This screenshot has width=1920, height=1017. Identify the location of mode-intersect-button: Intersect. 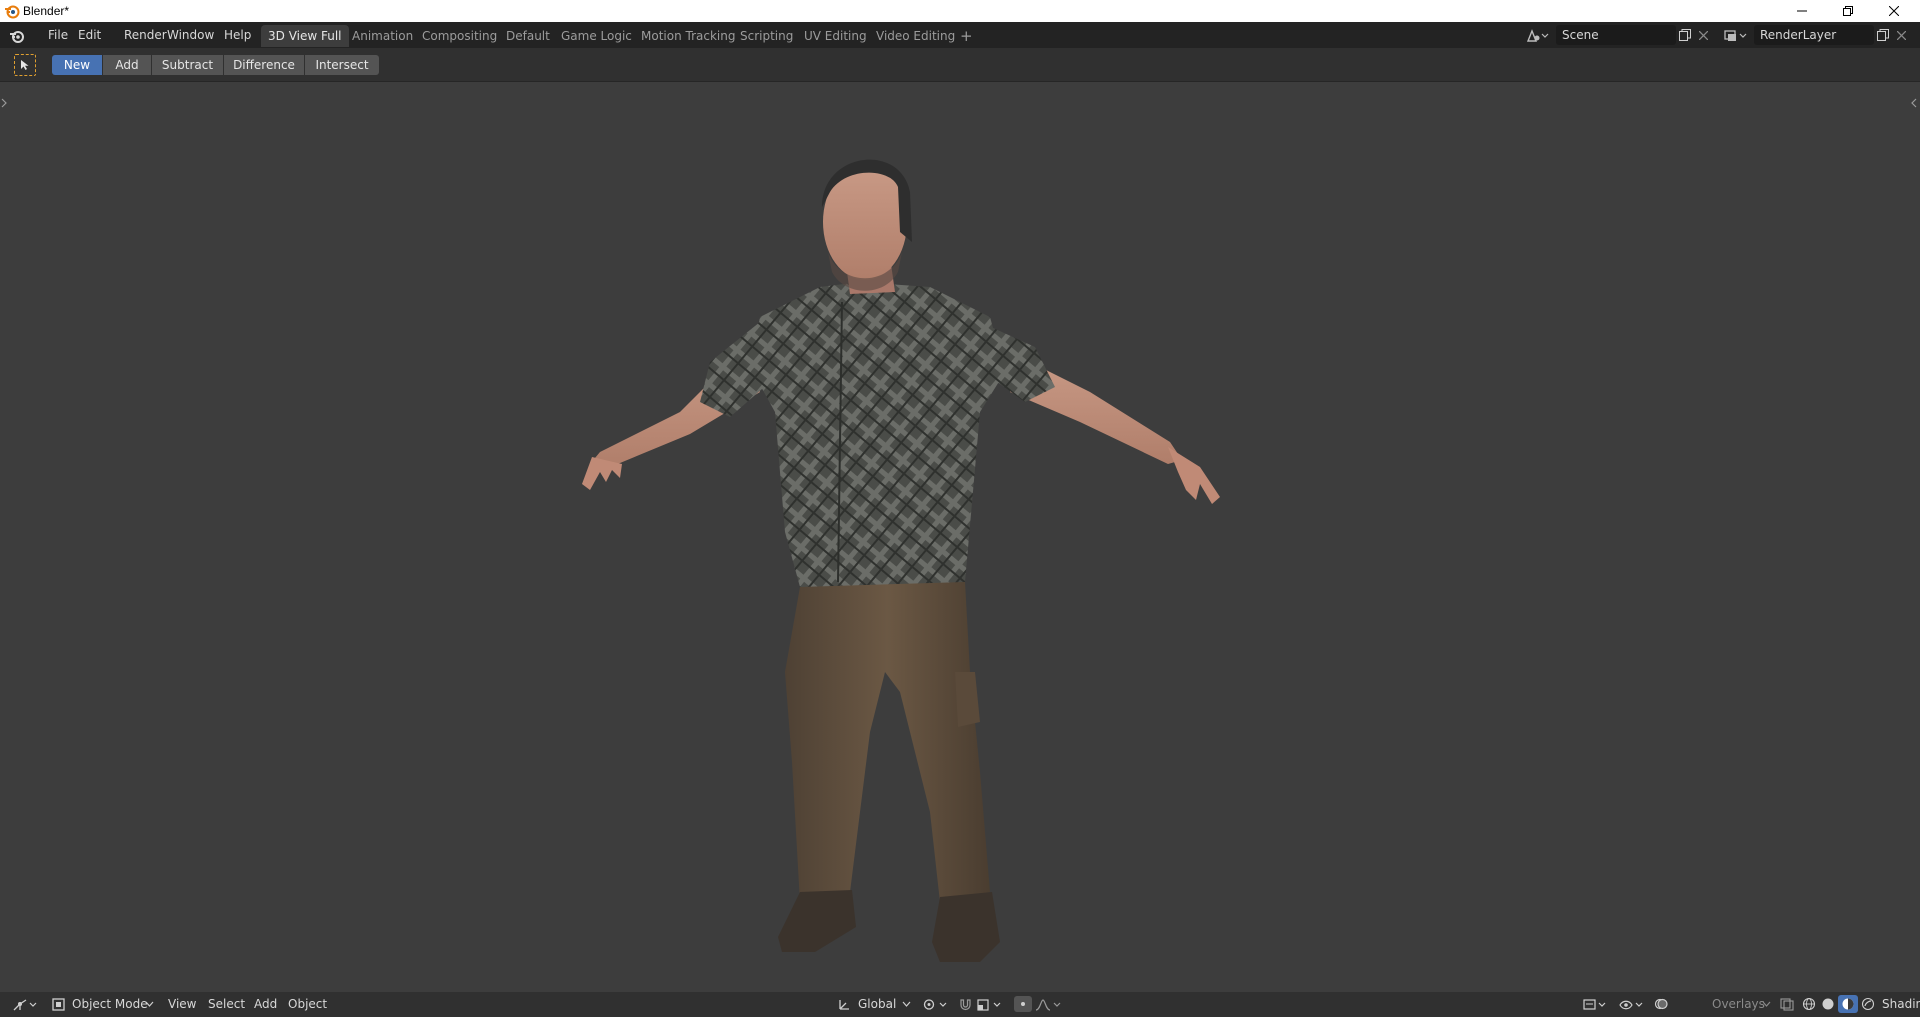
(342, 65).